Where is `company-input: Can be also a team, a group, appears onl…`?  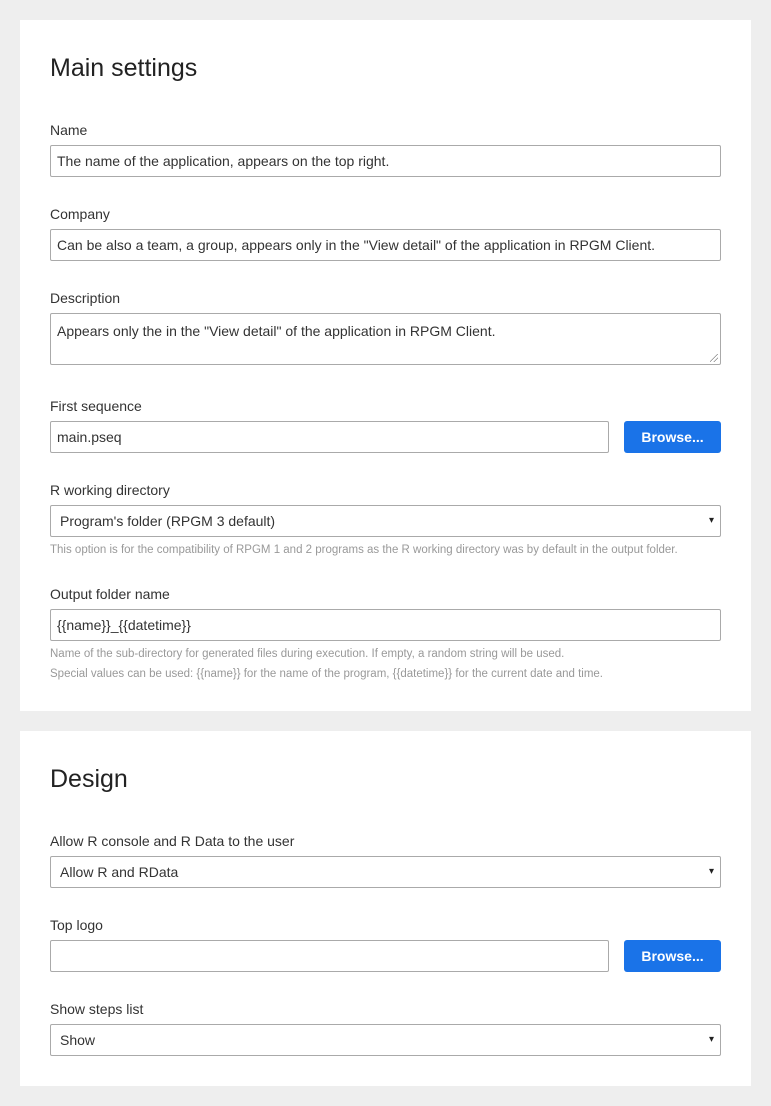 company-input: Can be also a team, a group, appears onl… is located at coordinates (385, 245).